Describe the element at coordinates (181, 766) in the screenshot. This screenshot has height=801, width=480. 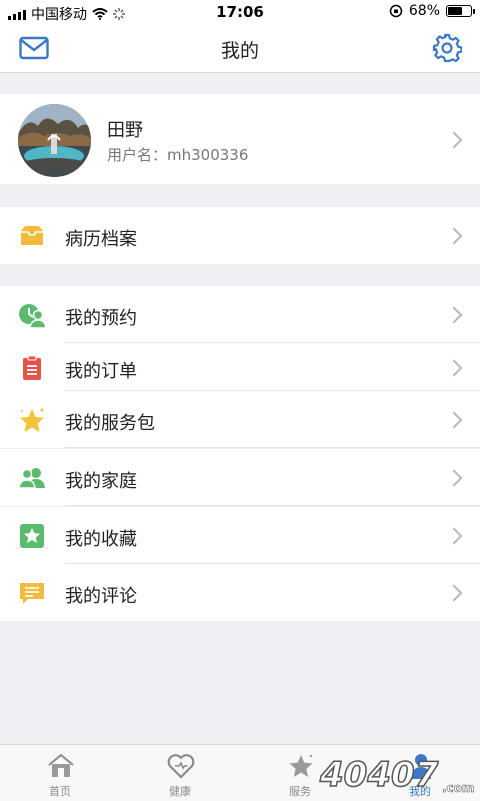
I see `heart-icon` at that location.